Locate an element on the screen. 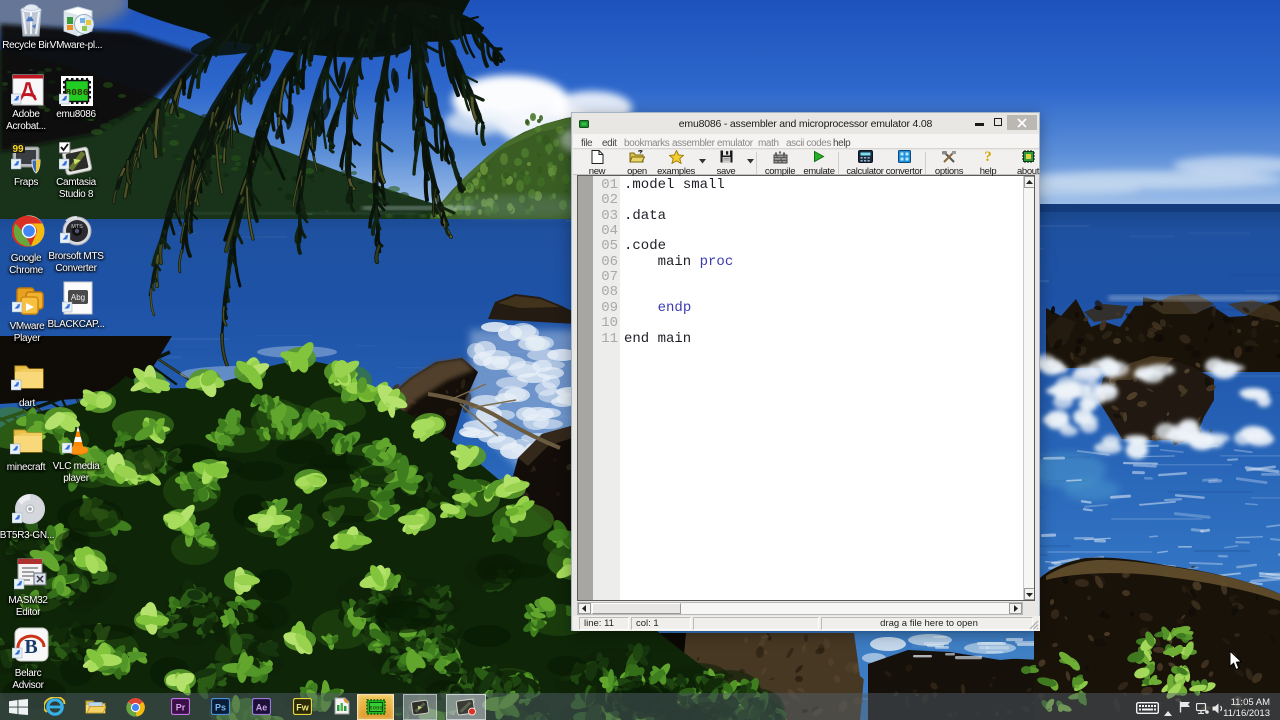 This screenshot has width=1280, height=720. svg-text: Ps is located at coordinates (220, 708).